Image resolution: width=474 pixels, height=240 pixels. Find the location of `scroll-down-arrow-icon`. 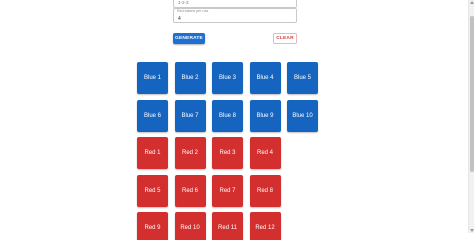

scroll-down-arrow-icon is located at coordinates (472, 230).